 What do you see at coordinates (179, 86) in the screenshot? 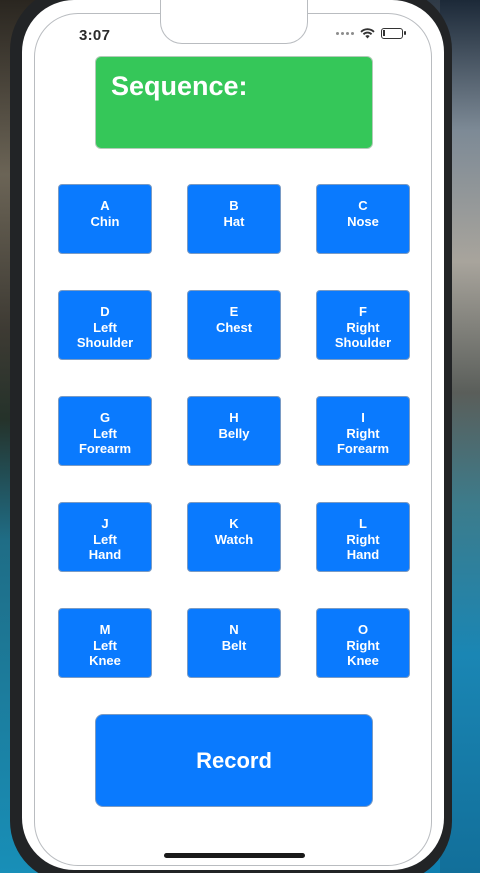
I see `sequence-label: Sequence:` at bounding box center [179, 86].